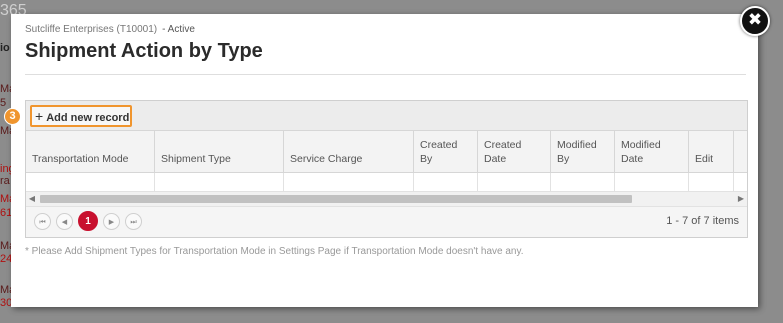  What do you see at coordinates (144, 51) in the screenshot?
I see `page-title: Shipment Action by Type` at bounding box center [144, 51].